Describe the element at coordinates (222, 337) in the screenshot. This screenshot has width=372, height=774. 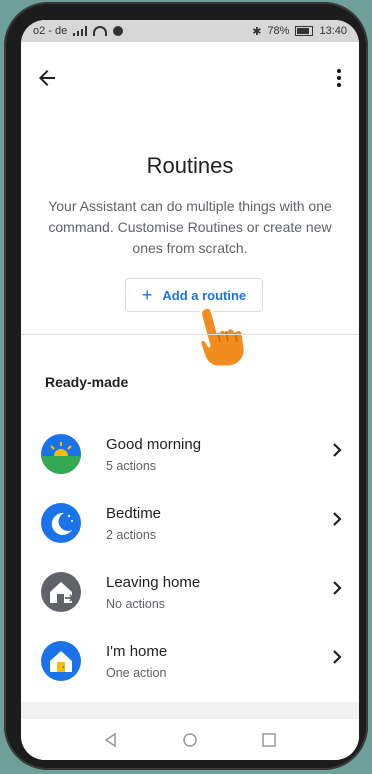
I see `pointing-hand-icon` at that location.